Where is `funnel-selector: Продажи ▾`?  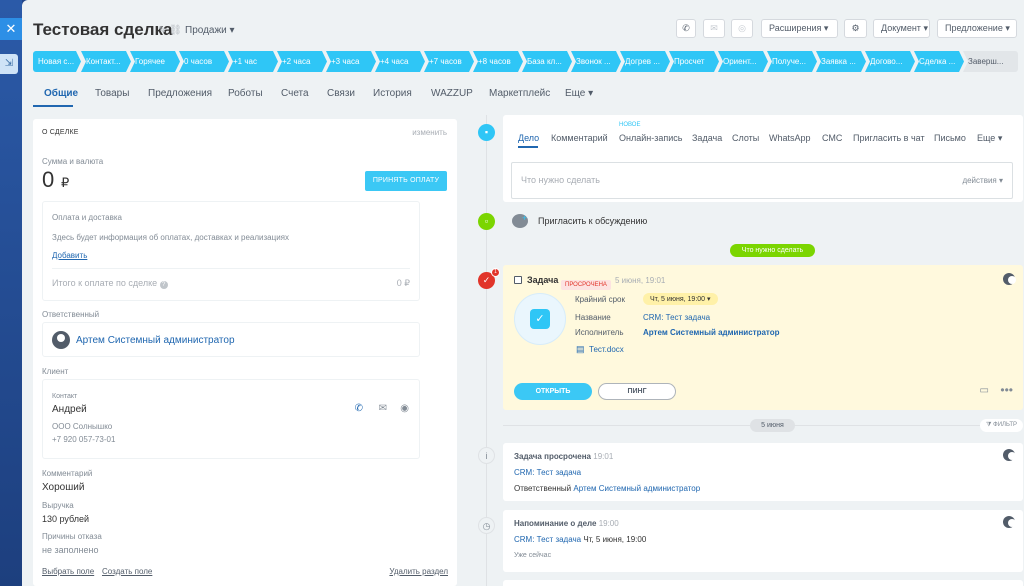 funnel-selector: Продажи ▾ is located at coordinates (210, 30).